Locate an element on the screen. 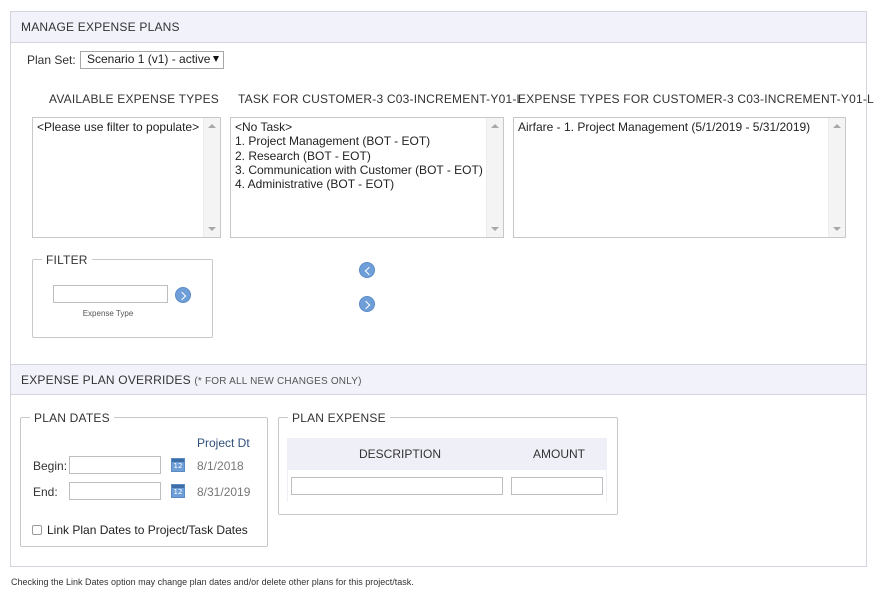 The height and width of the screenshot is (599, 877). chevron-down-icon is located at coordinates (216, 59).